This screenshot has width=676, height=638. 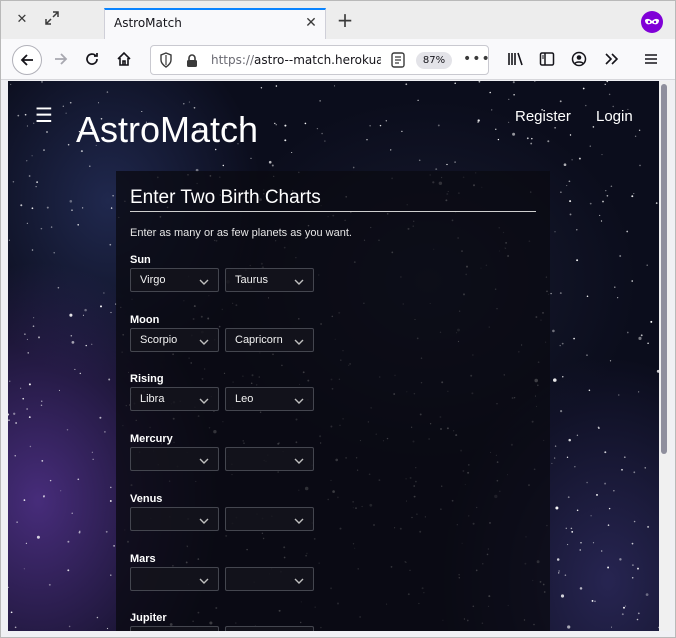 What do you see at coordinates (145, 320) in the screenshot?
I see `planet-label: Moon` at bounding box center [145, 320].